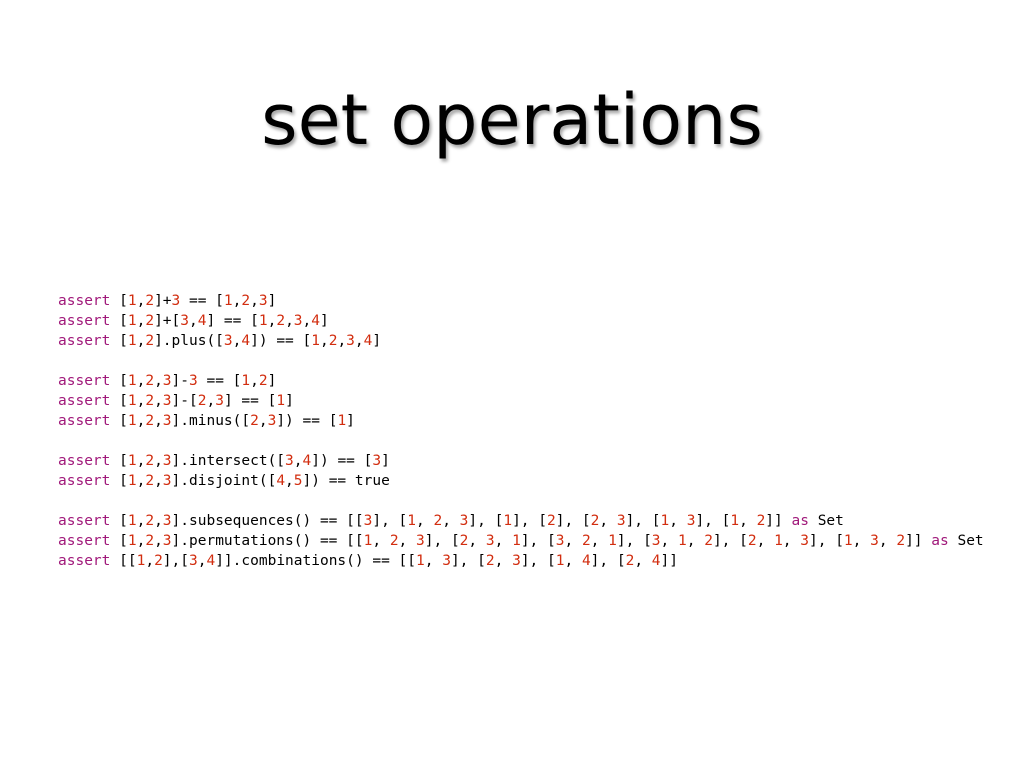 Image resolution: width=1024 pixels, height=768 pixels. What do you see at coordinates (220, 341) in the screenshot?
I see `code-line-list-plus-method: assert [1,2].plus([3,4]) == [1,2,3,4]` at bounding box center [220, 341].